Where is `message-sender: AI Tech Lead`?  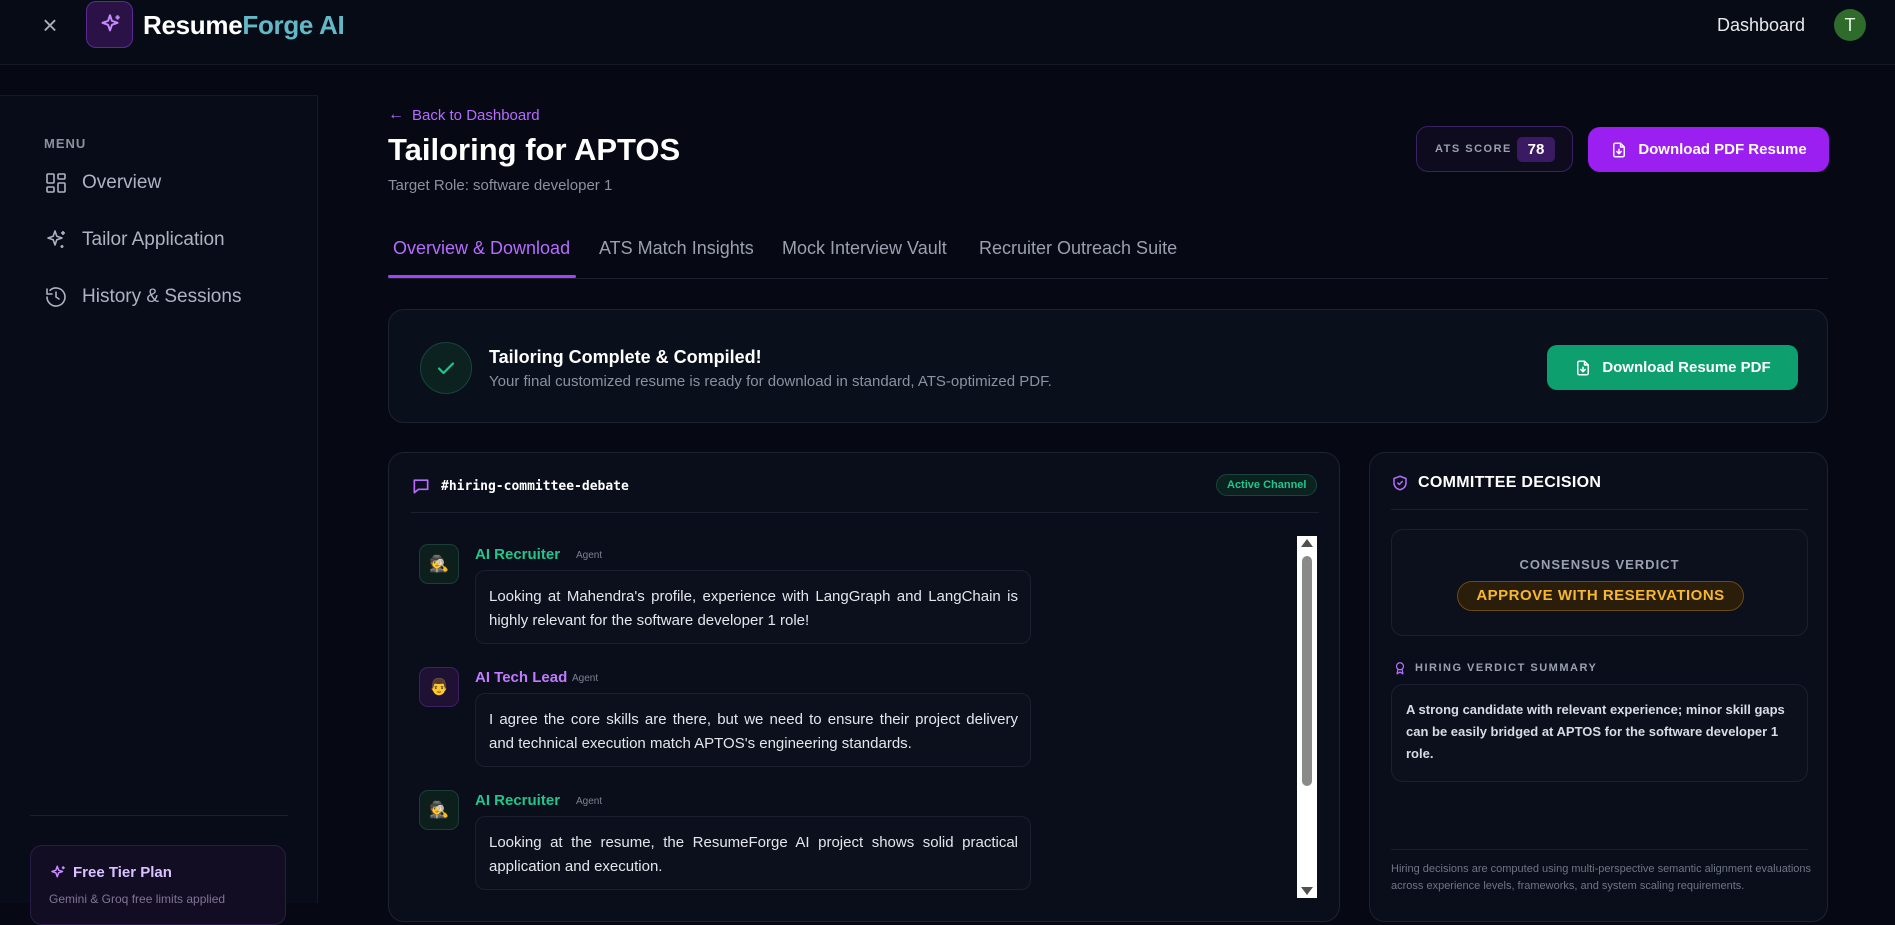
message-sender: AI Tech Lead is located at coordinates (521, 677).